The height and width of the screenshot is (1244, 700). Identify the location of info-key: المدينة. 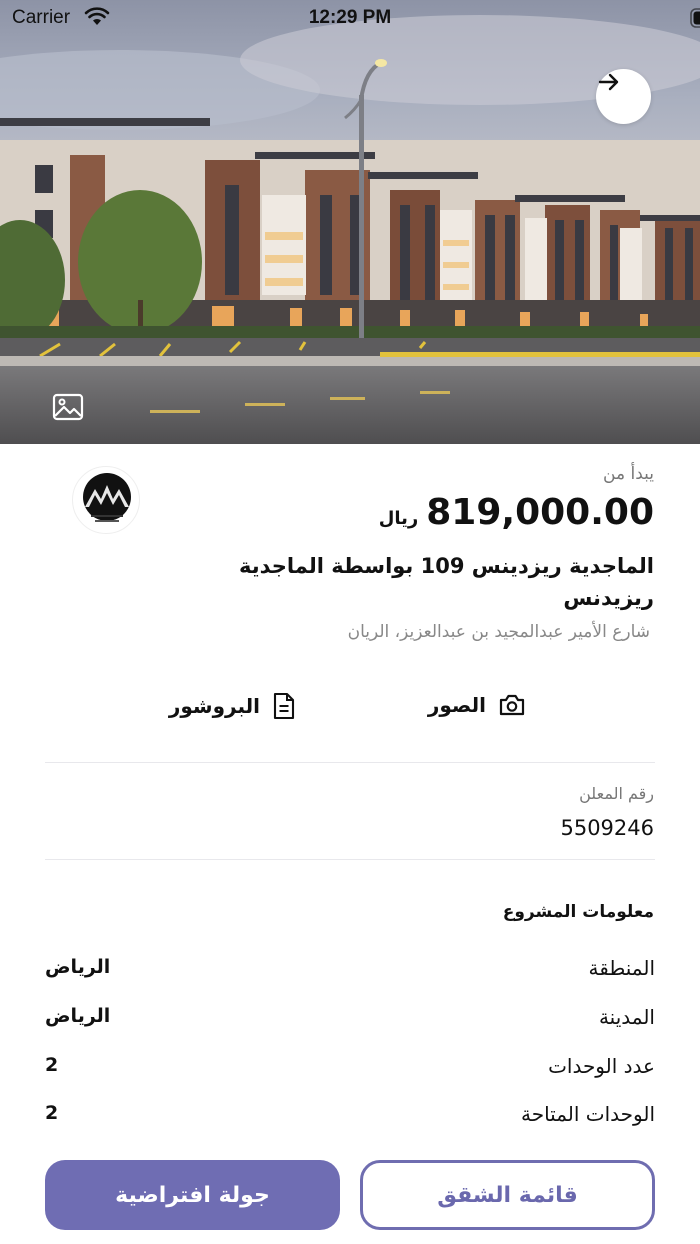
(626, 1017).